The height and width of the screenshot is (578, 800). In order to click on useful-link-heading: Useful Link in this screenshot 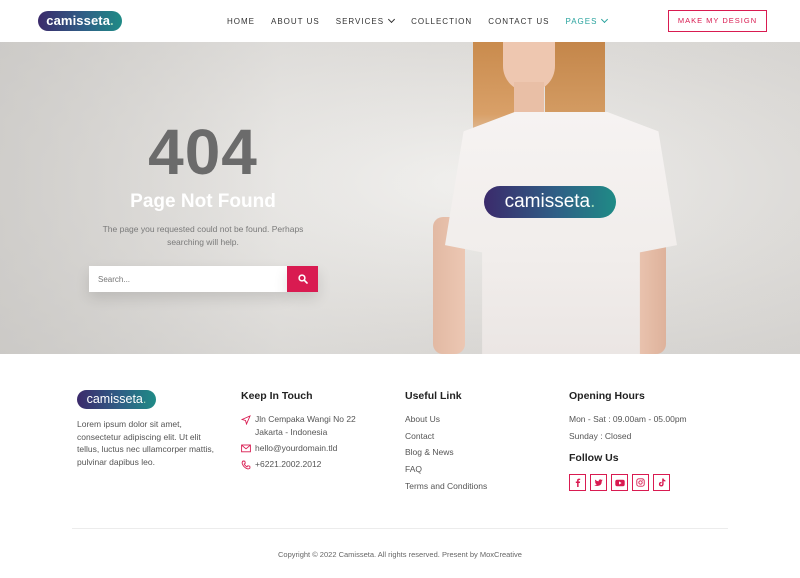, I will do `click(433, 396)`.